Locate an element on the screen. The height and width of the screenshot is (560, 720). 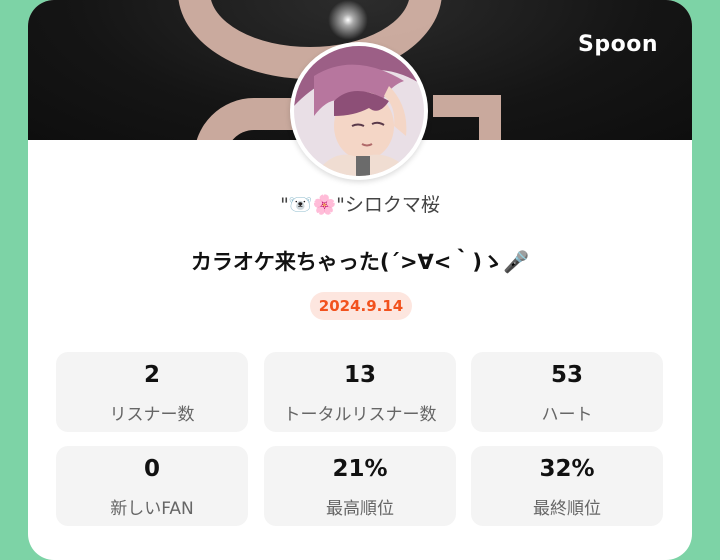
stat-new-fans: 0 新しいFAN is located at coordinates (152, 486).